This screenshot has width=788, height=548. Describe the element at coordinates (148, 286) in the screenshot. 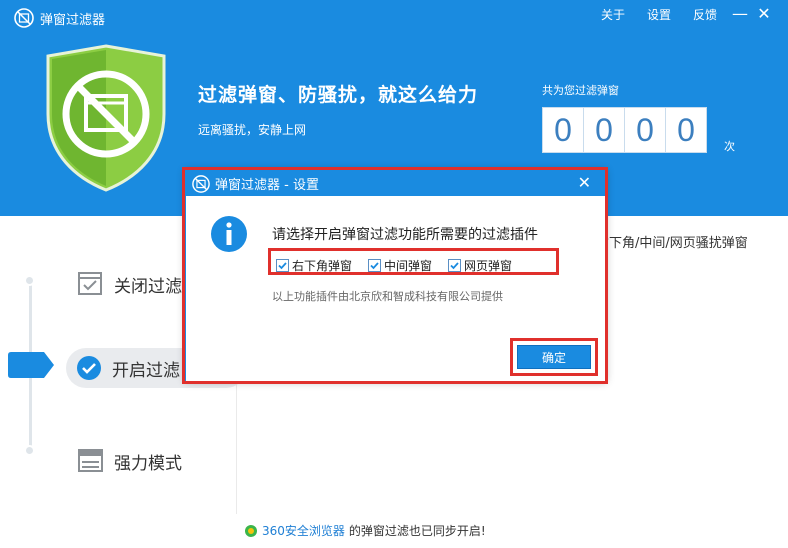

I see `mode-off-label: 关闭过滤` at that location.